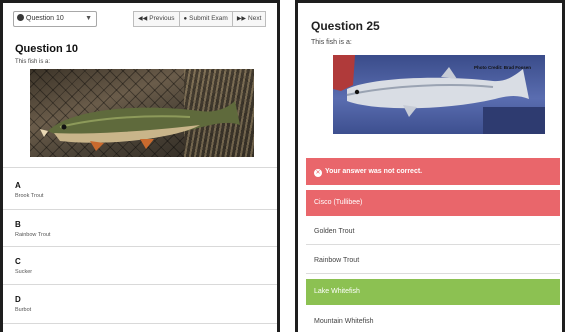  I want to click on chevron-down-icon: ▼, so click(88, 18).